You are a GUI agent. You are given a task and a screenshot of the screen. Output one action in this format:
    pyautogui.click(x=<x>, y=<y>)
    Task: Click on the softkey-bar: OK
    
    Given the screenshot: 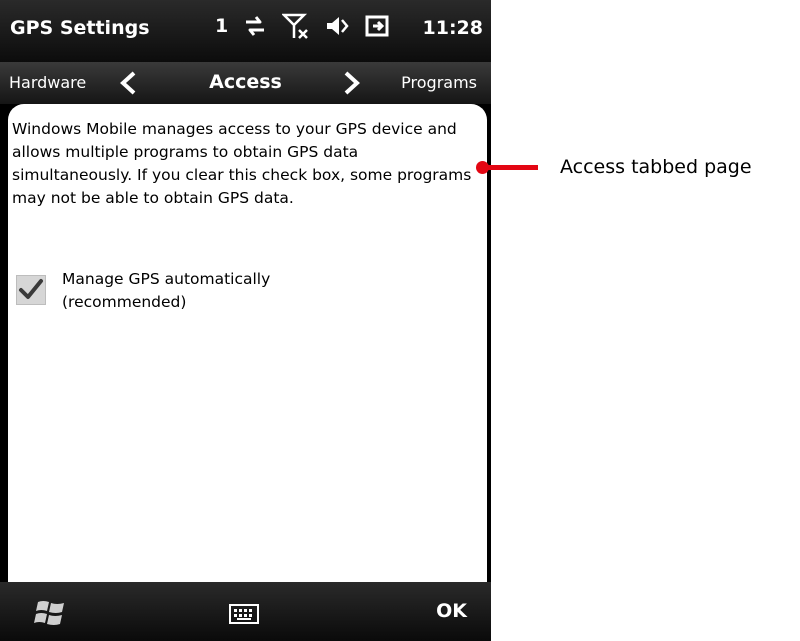 What is the action you would take?
    pyautogui.click(x=245, y=611)
    